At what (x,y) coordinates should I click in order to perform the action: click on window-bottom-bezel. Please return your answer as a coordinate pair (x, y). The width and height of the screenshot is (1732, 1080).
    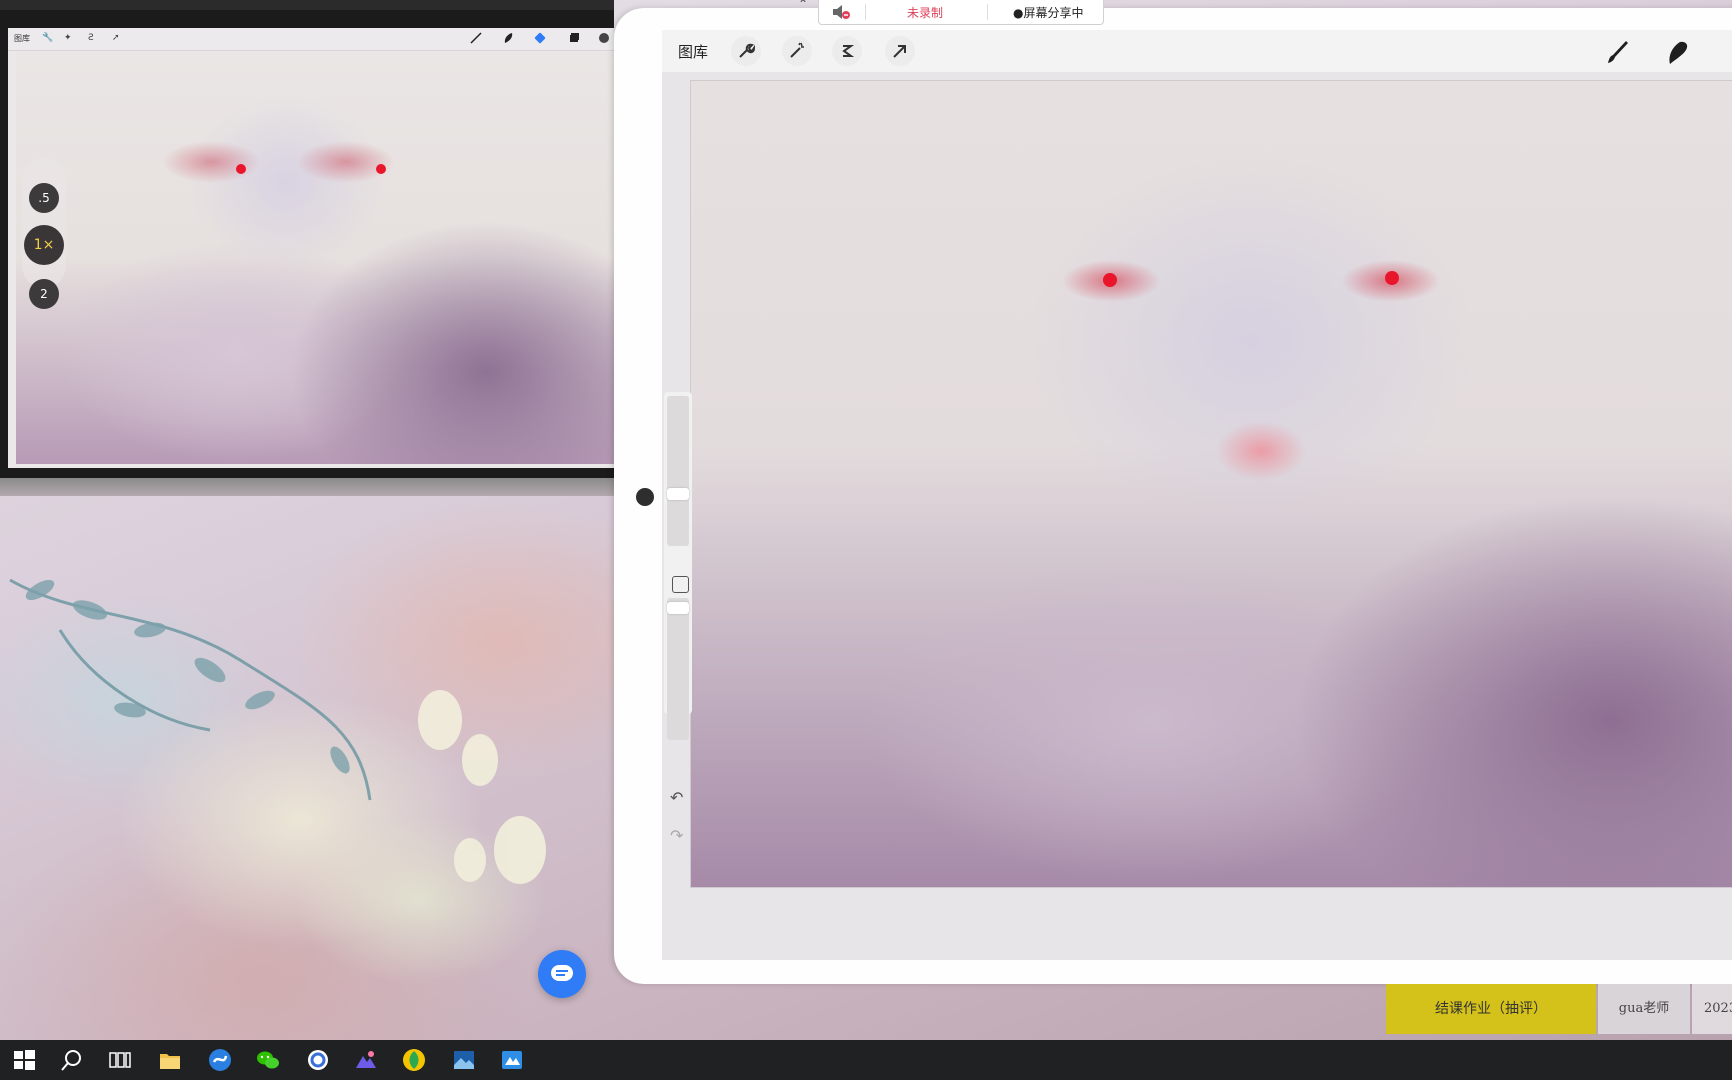
    Looking at the image, I should click on (307, 487).